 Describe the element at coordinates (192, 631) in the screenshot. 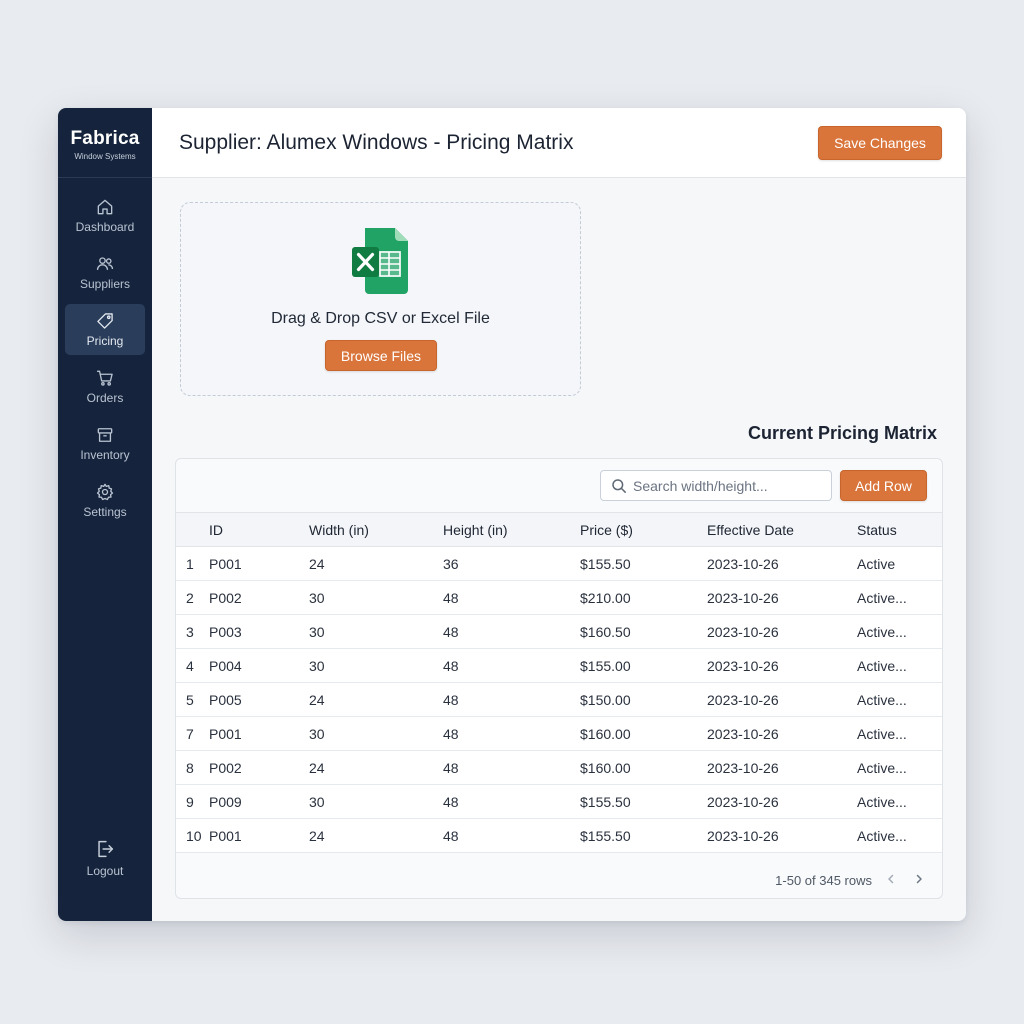

I see `row-number: 3` at that location.